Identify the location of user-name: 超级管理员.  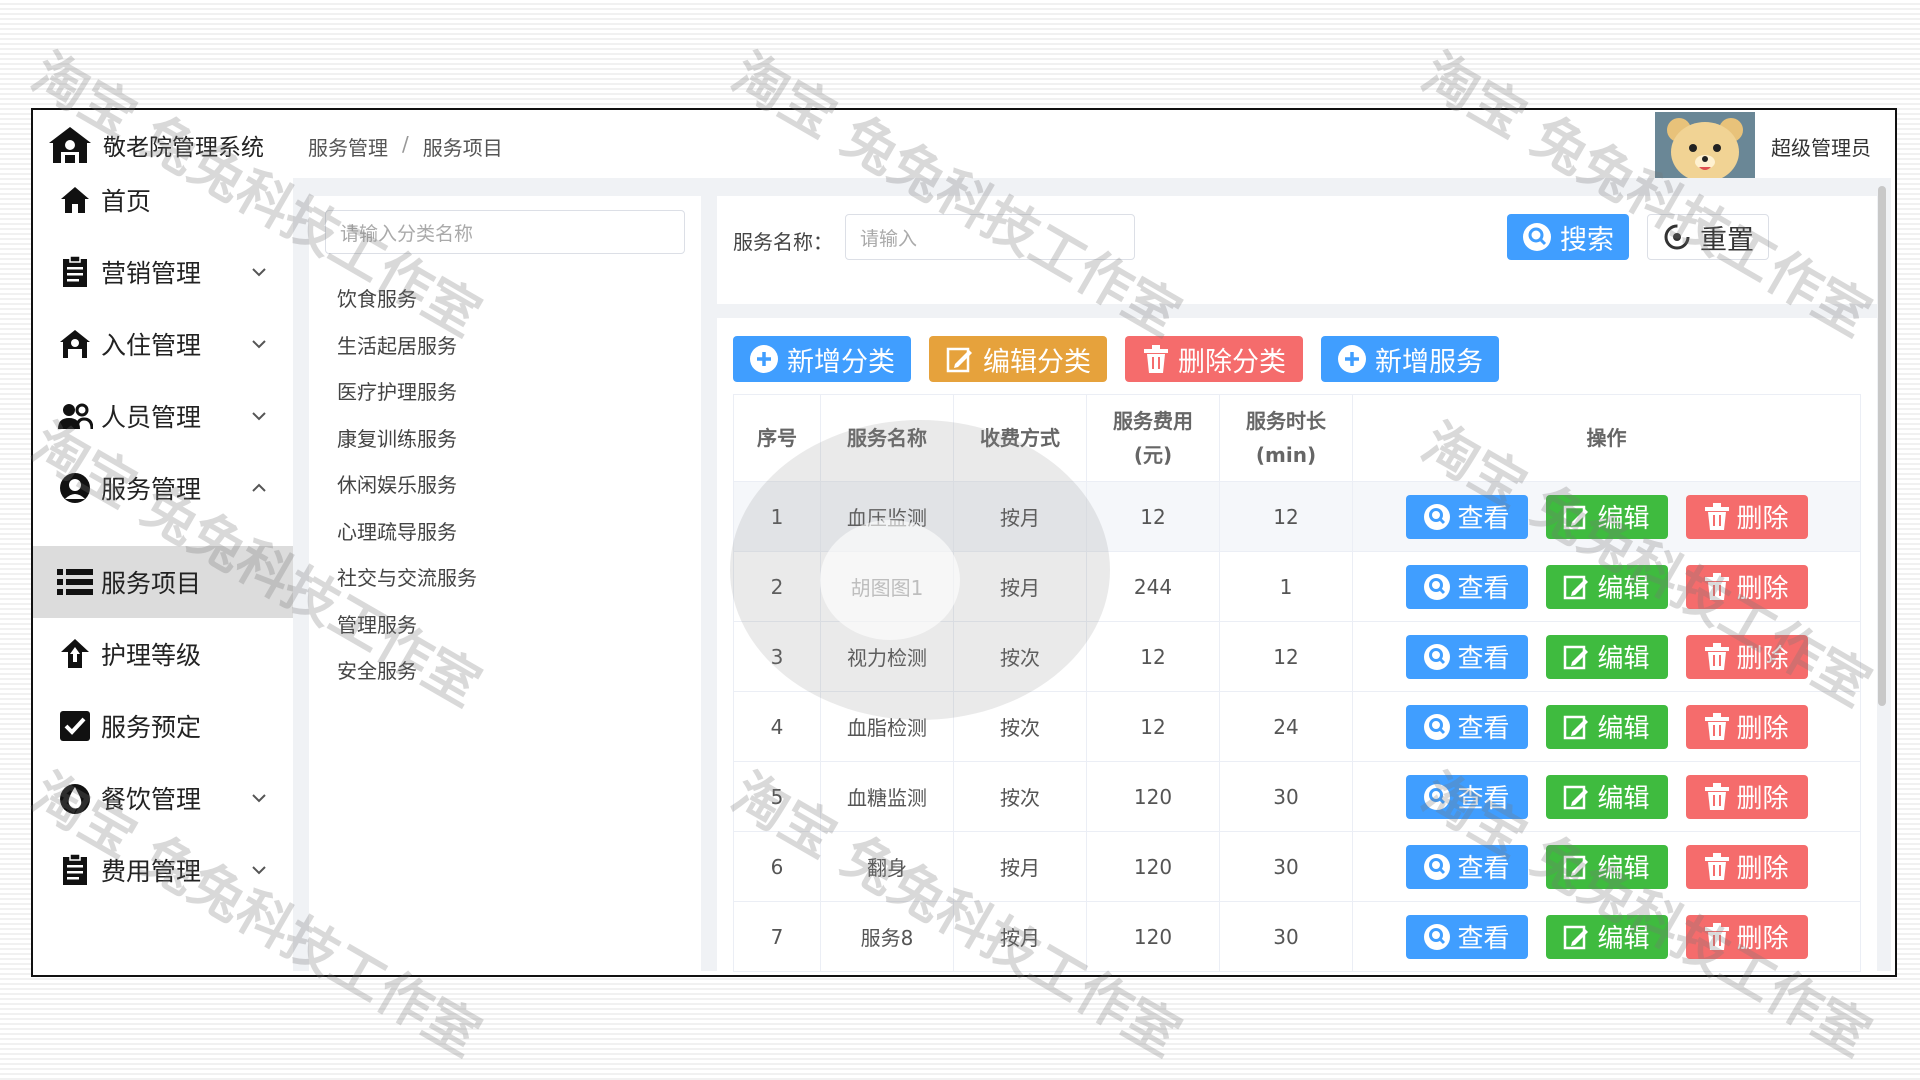
(1821, 146).